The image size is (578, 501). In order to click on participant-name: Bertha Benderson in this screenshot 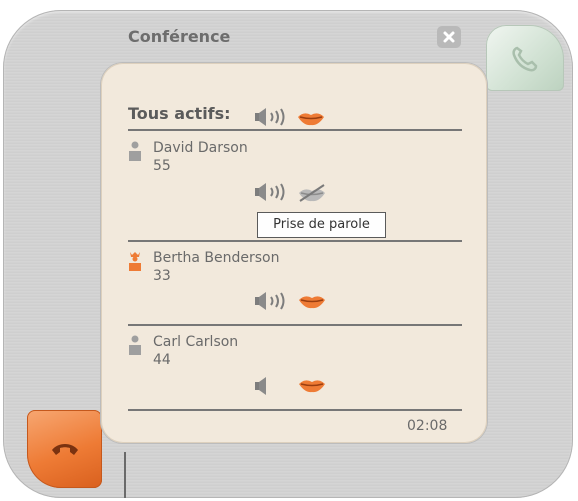, I will do `click(216, 258)`.